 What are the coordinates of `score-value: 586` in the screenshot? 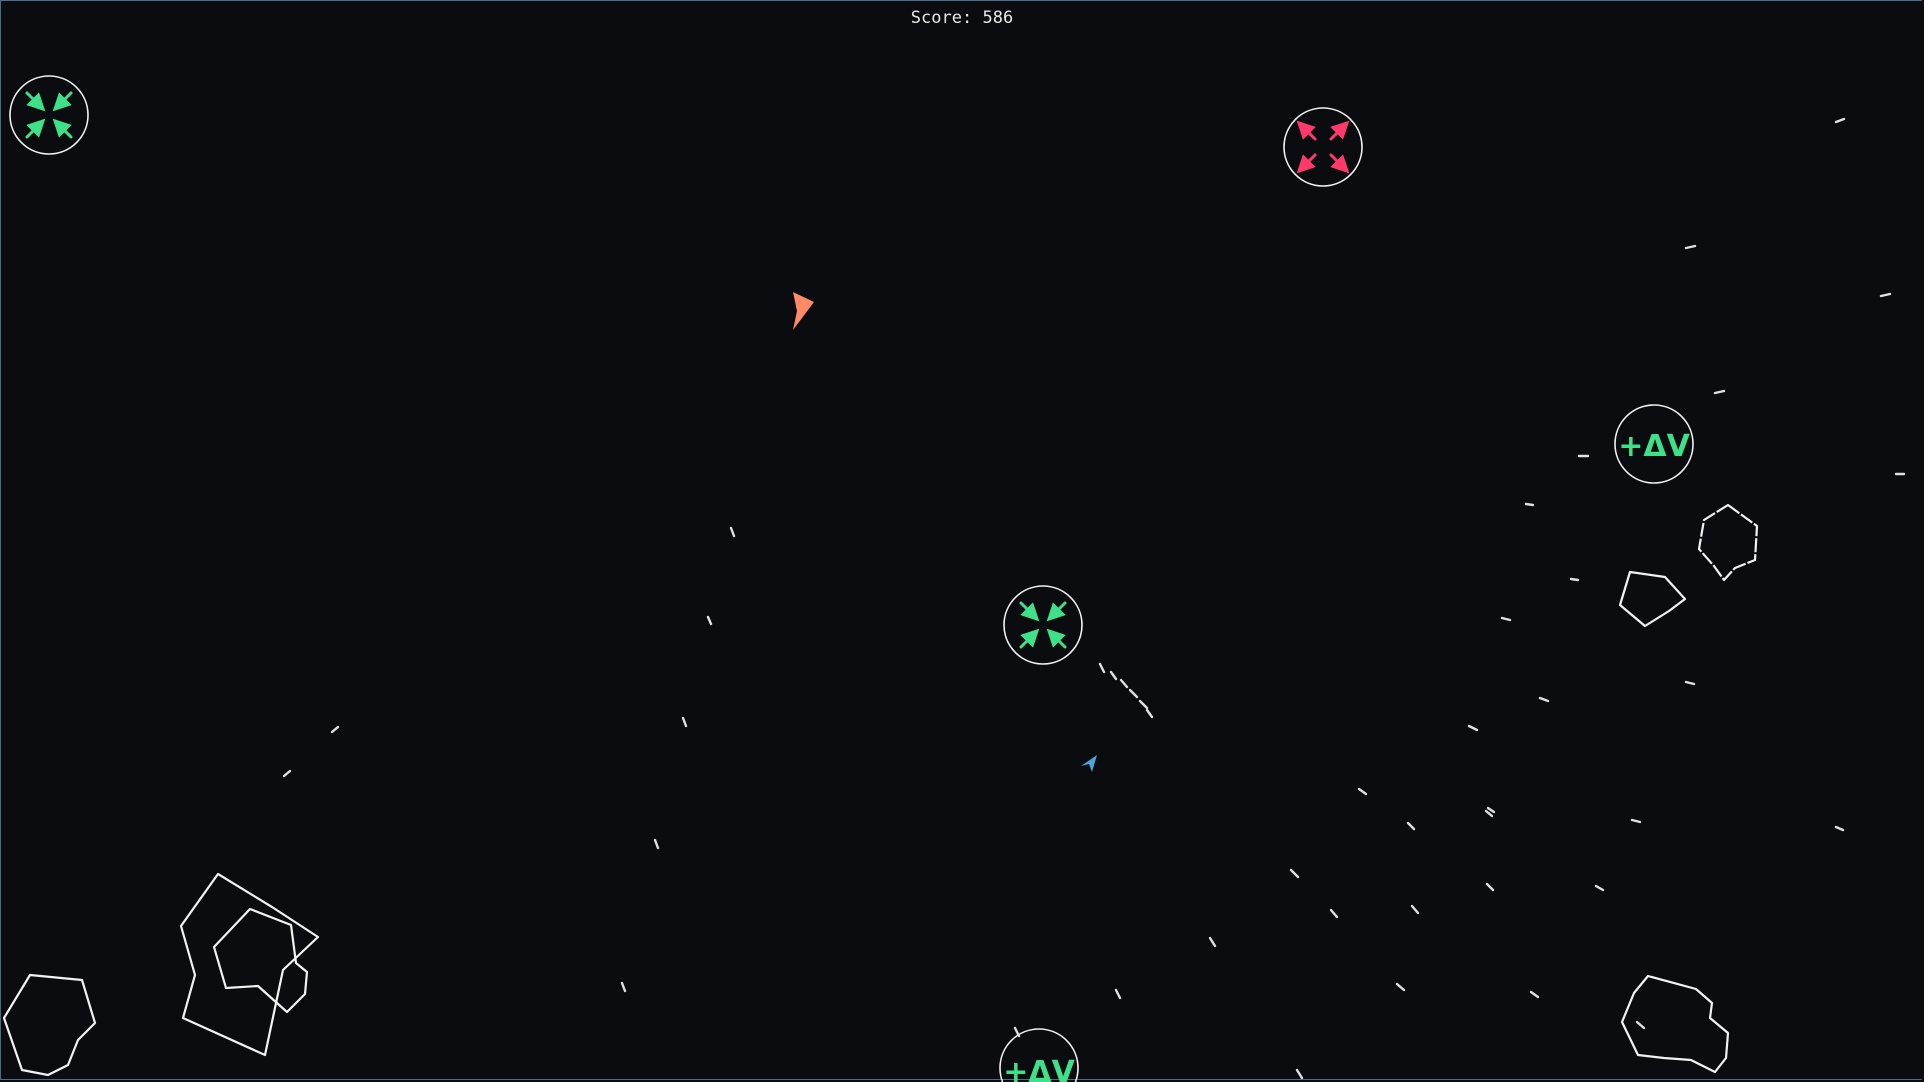 It's located at (998, 18).